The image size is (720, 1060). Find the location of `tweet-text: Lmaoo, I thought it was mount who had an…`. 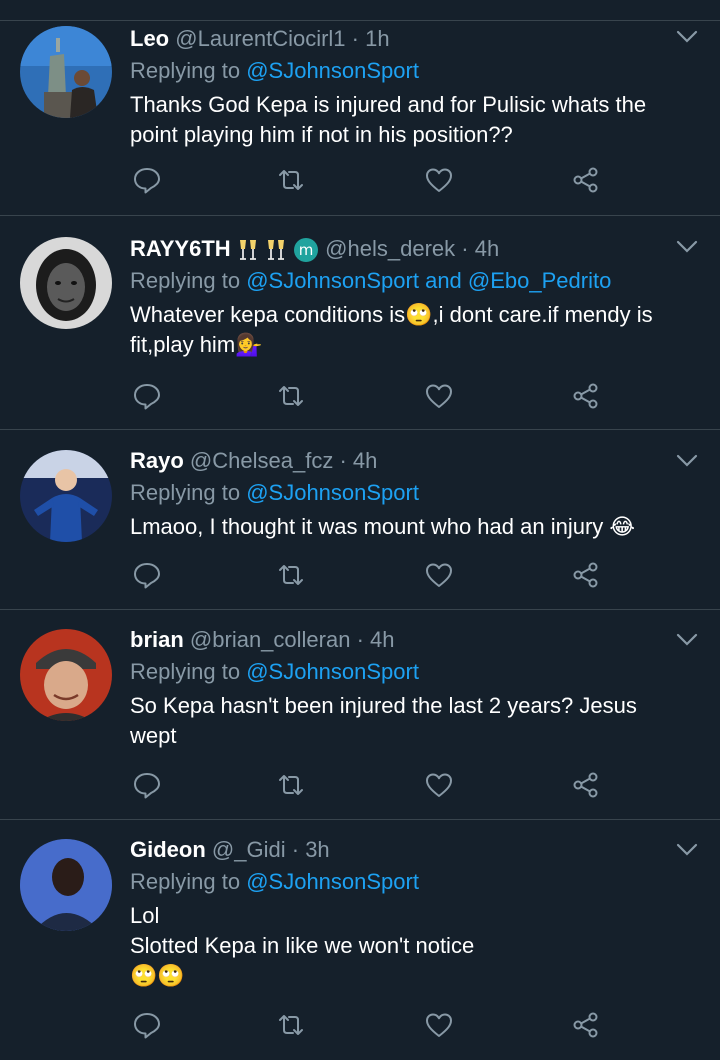

tweet-text: Lmaoo, I thought it was mount who had an… is located at coordinates (415, 527).